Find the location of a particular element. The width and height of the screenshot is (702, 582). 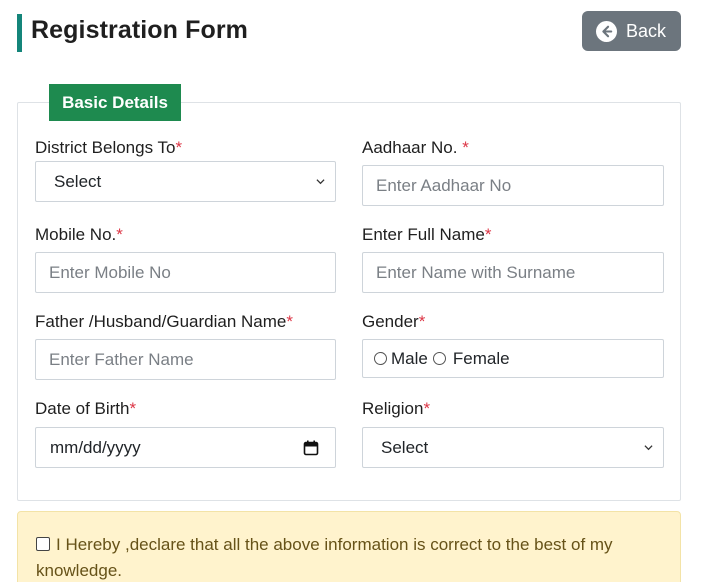

gender-male-radio is located at coordinates (380, 358).